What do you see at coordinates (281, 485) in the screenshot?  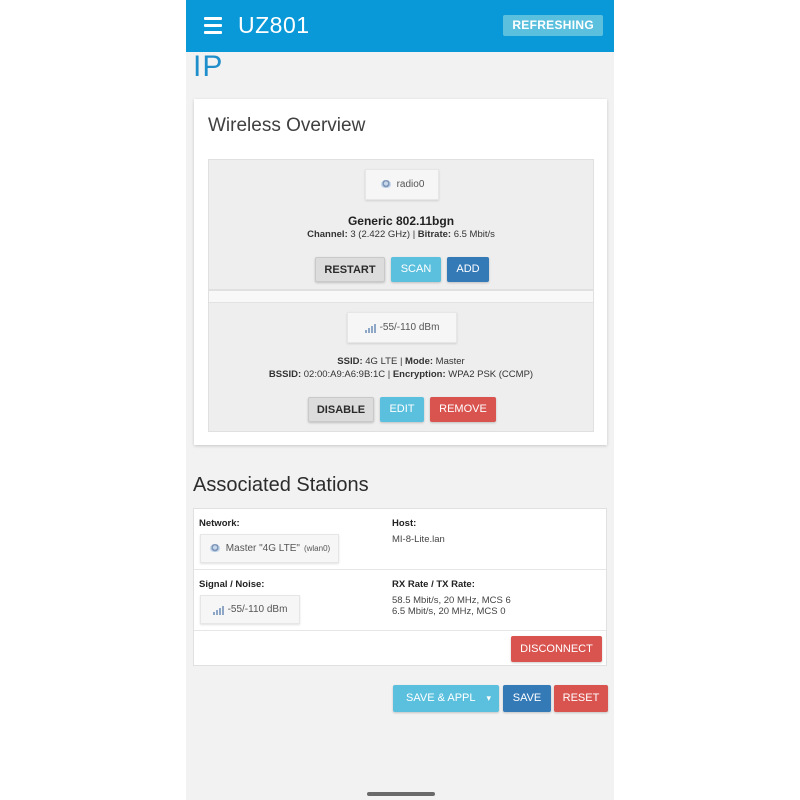 I see `associated-stations-title: Associated Stations` at bounding box center [281, 485].